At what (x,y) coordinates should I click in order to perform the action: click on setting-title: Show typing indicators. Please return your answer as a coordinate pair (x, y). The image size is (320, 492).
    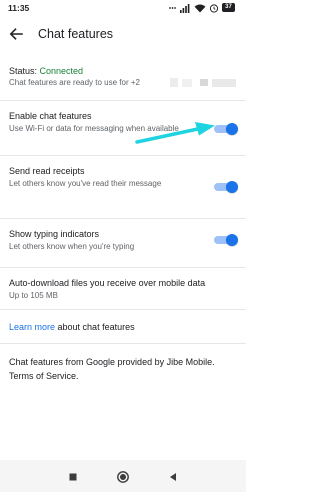
    Looking at the image, I should click on (54, 234).